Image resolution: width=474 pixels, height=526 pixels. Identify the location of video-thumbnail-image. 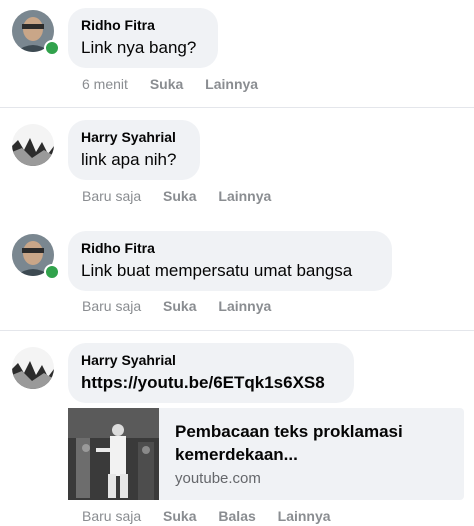
(113, 454).